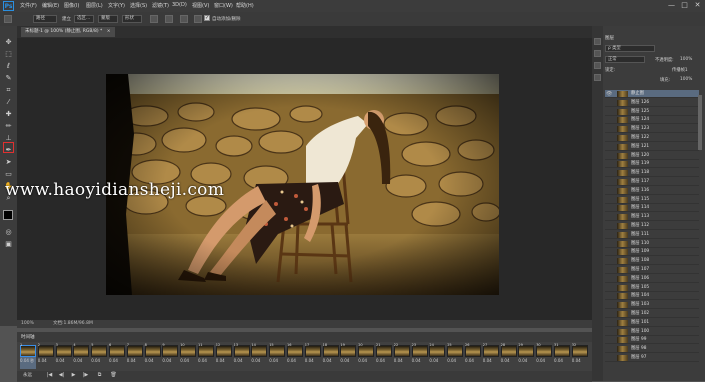 Image resolution: width=705 pixels, height=382 pixels. What do you see at coordinates (652, 226) in the screenshot?
I see `layer-row: 图层 112` at bounding box center [652, 226].